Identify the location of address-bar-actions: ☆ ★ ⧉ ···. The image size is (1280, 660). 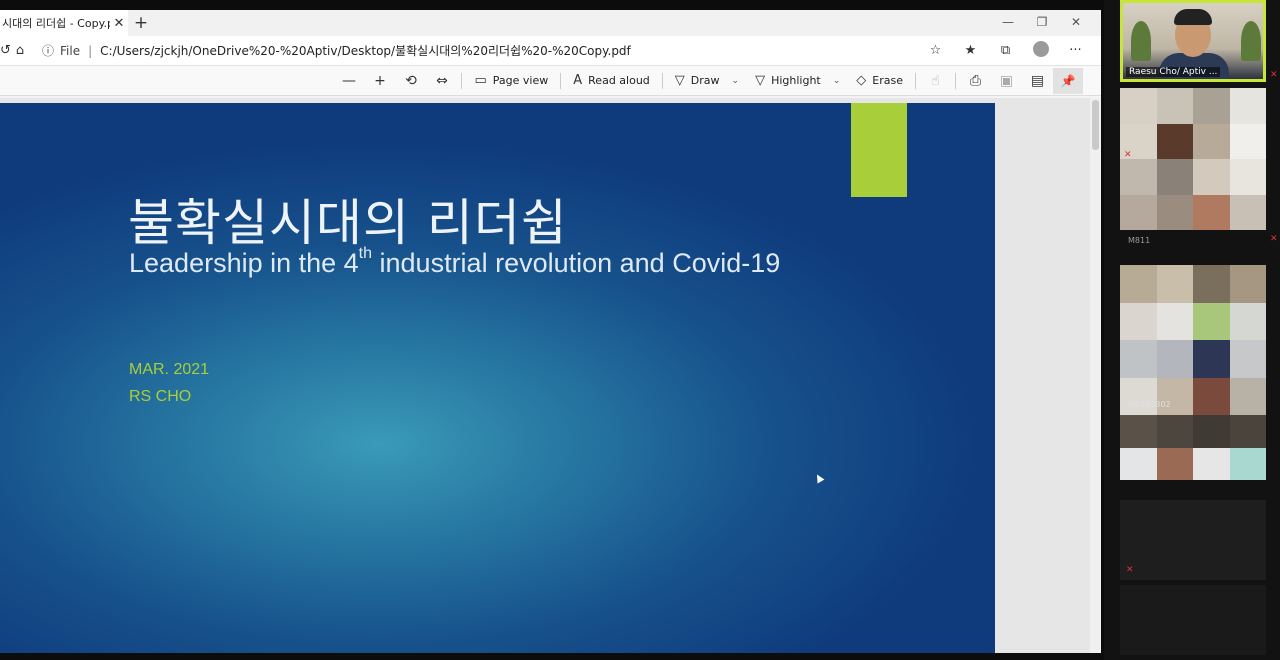
(1005, 50).